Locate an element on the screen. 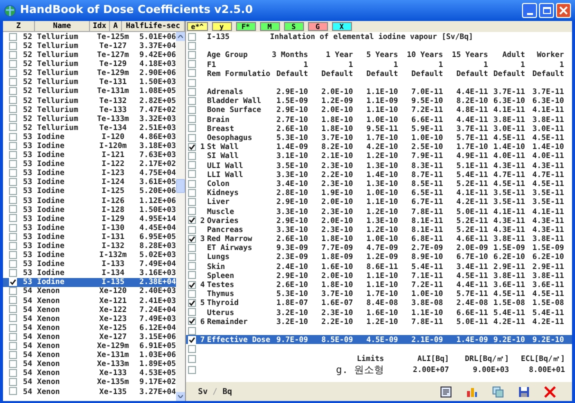 The image size is (575, 403). bar-chart-icon is located at coordinates (472, 392).